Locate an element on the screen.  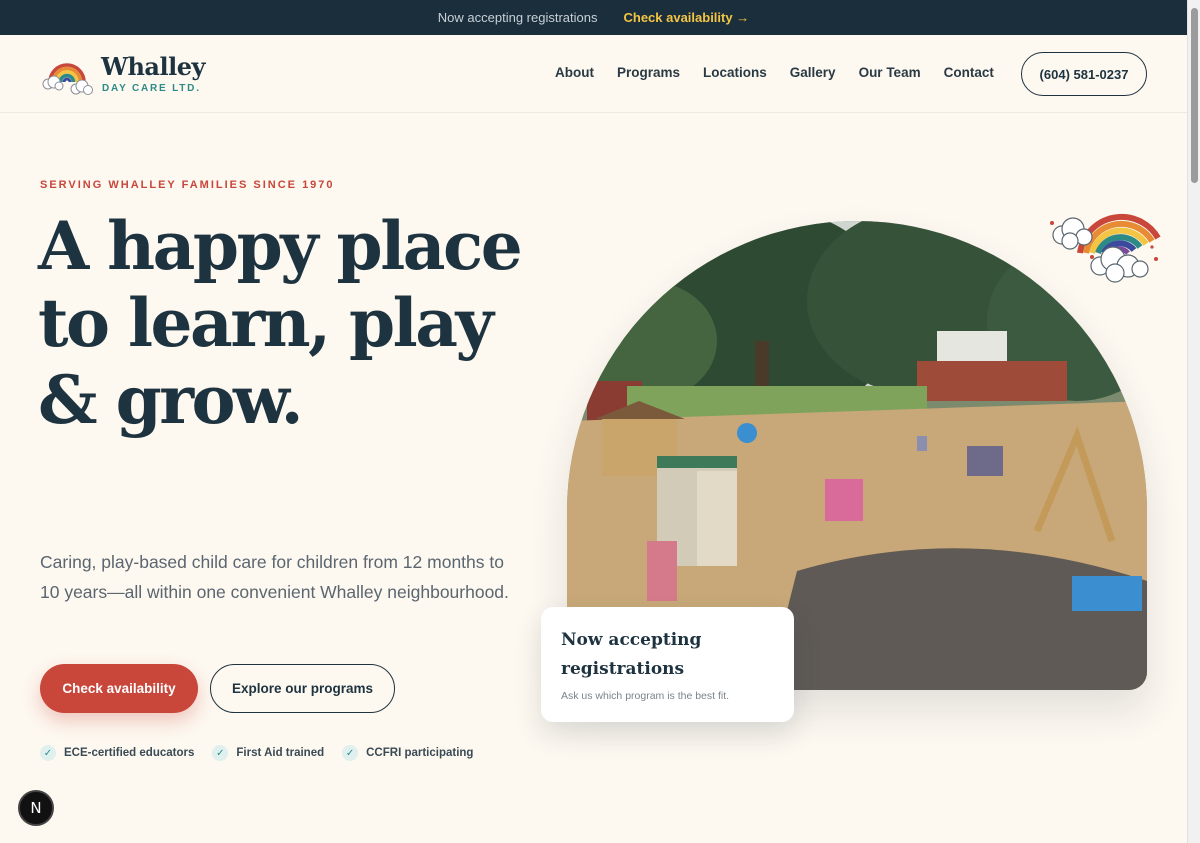
dev-tools-badge: N is located at coordinates (36, 808).